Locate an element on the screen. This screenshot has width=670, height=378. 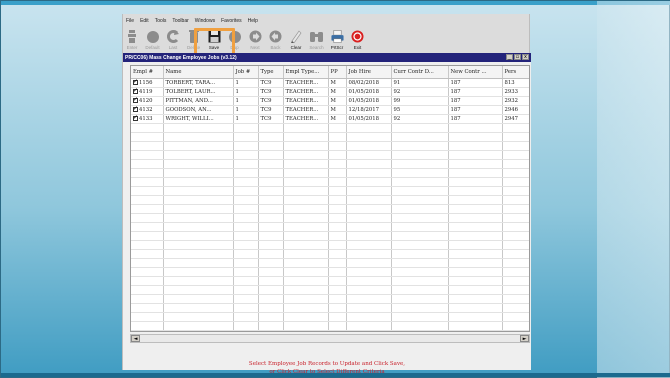
next-button: Next is located at coordinates (255, 39).